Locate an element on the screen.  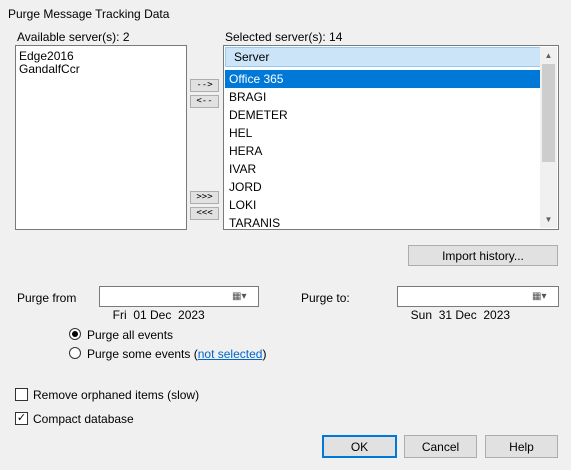
table-row: DEMETER is located at coordinates (383, 115).